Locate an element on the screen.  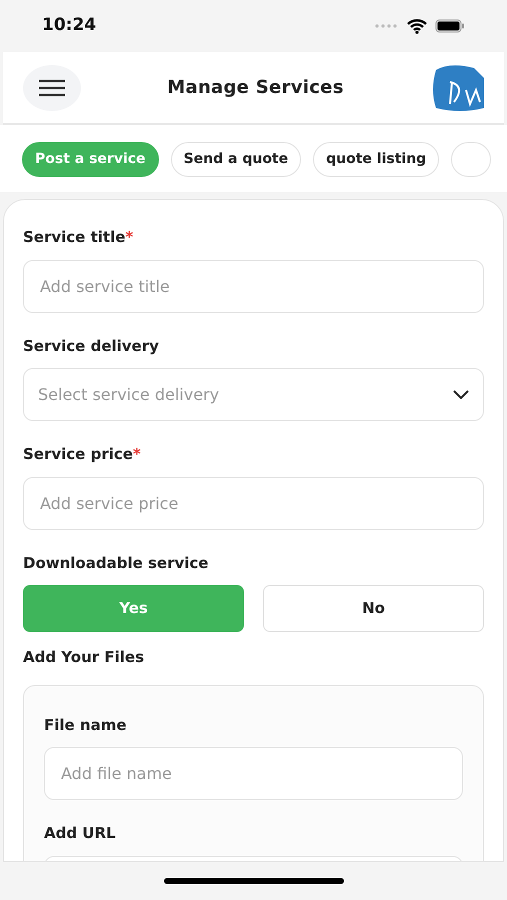
menu-icon is located at coordinates (52, 87).